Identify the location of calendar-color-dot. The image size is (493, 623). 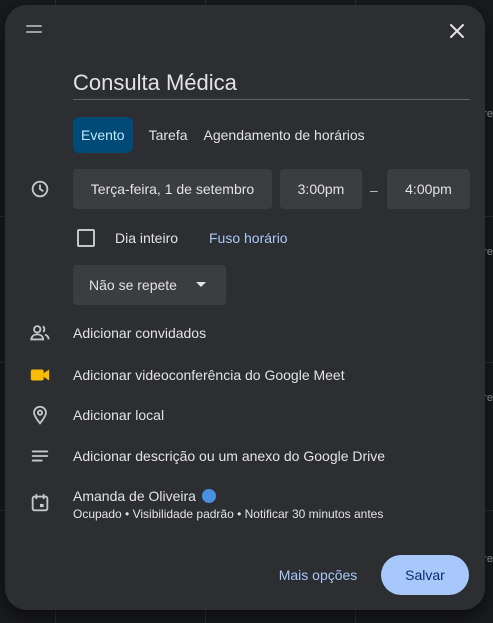
(208, 496).